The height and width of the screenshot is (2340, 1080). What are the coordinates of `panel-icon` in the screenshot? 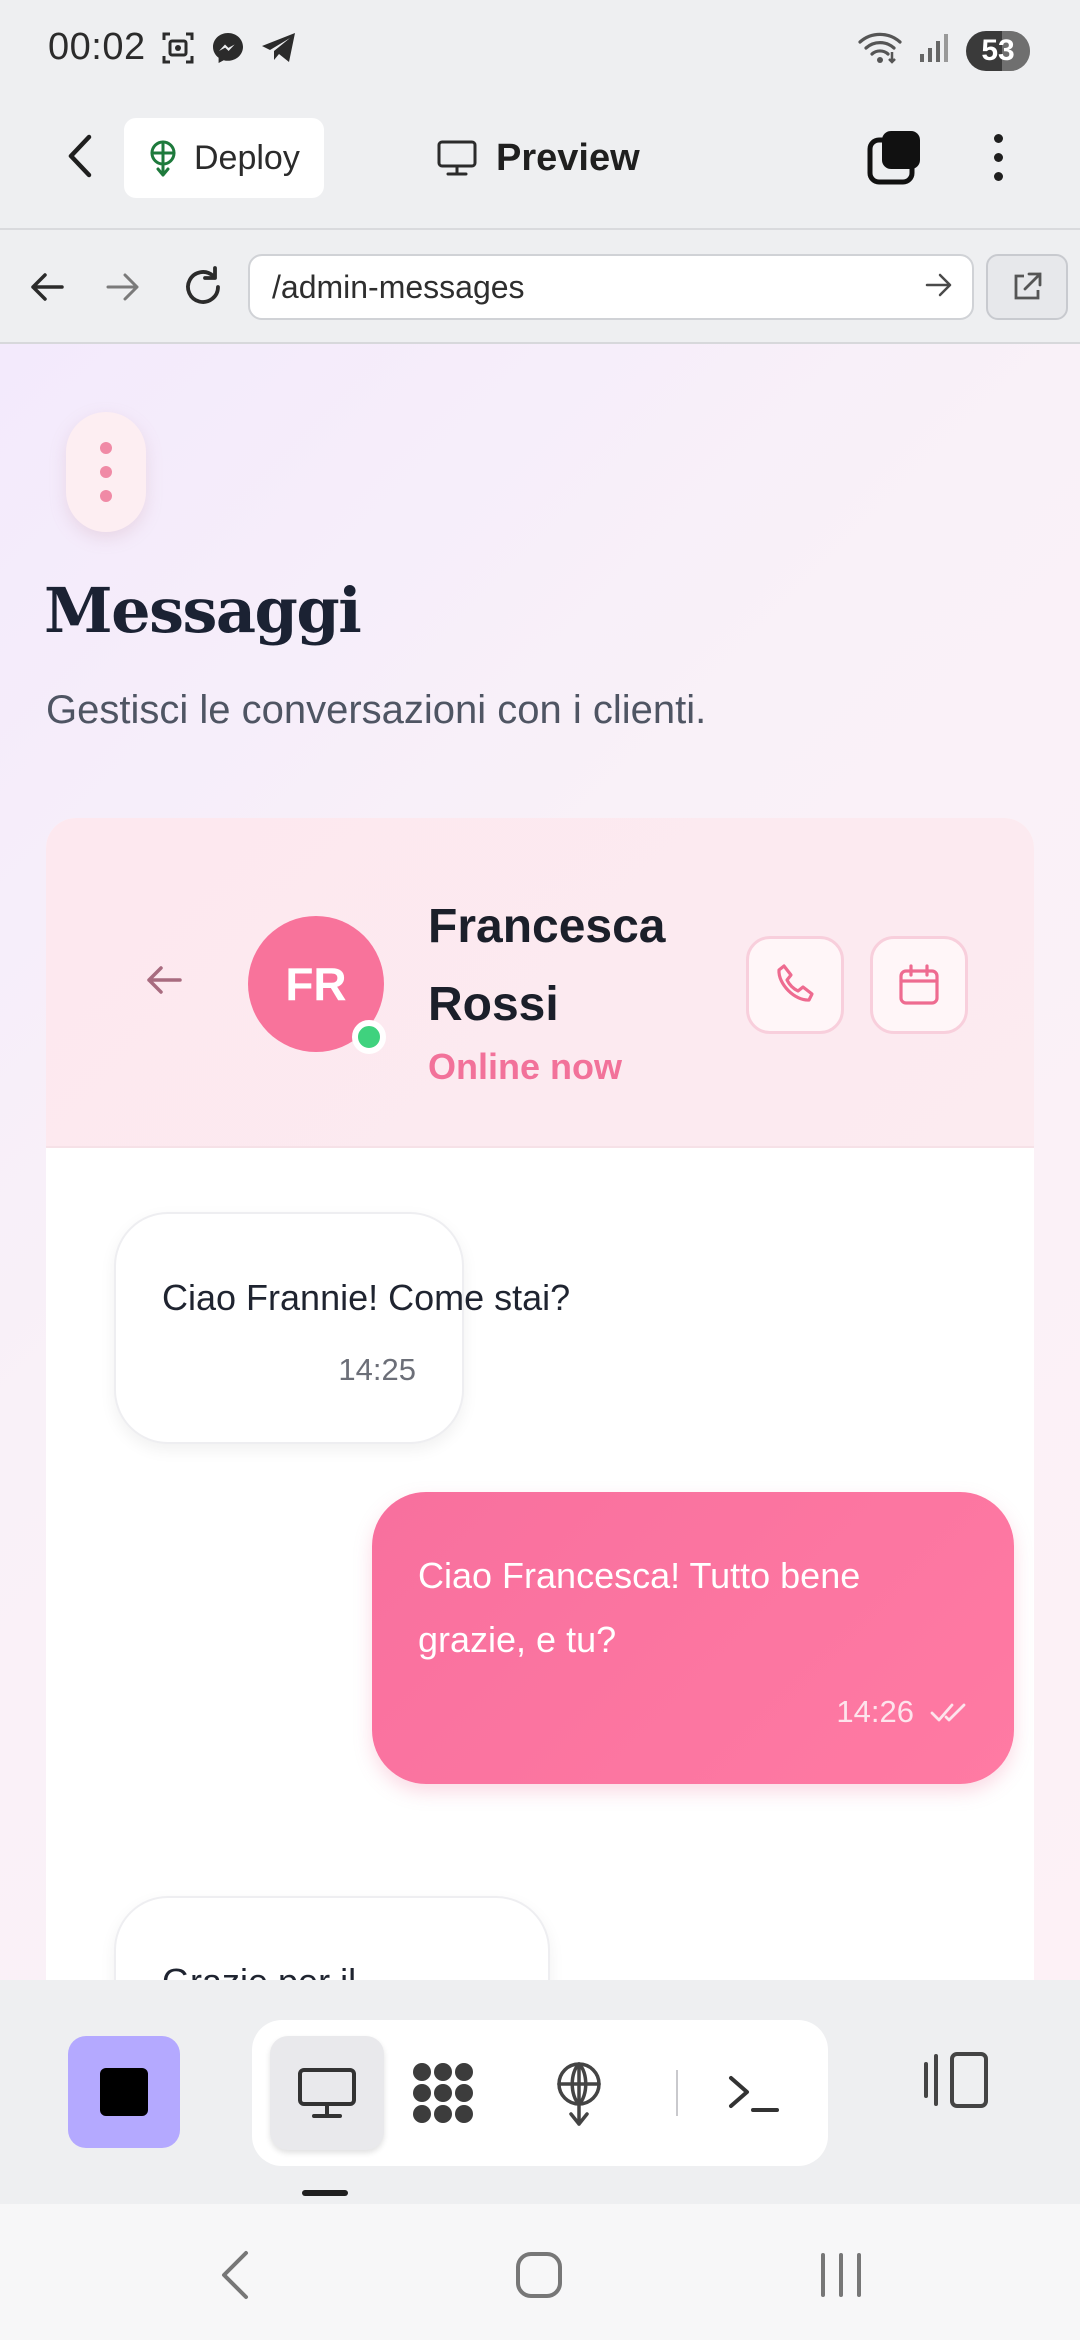 It's located at (956, 2080).